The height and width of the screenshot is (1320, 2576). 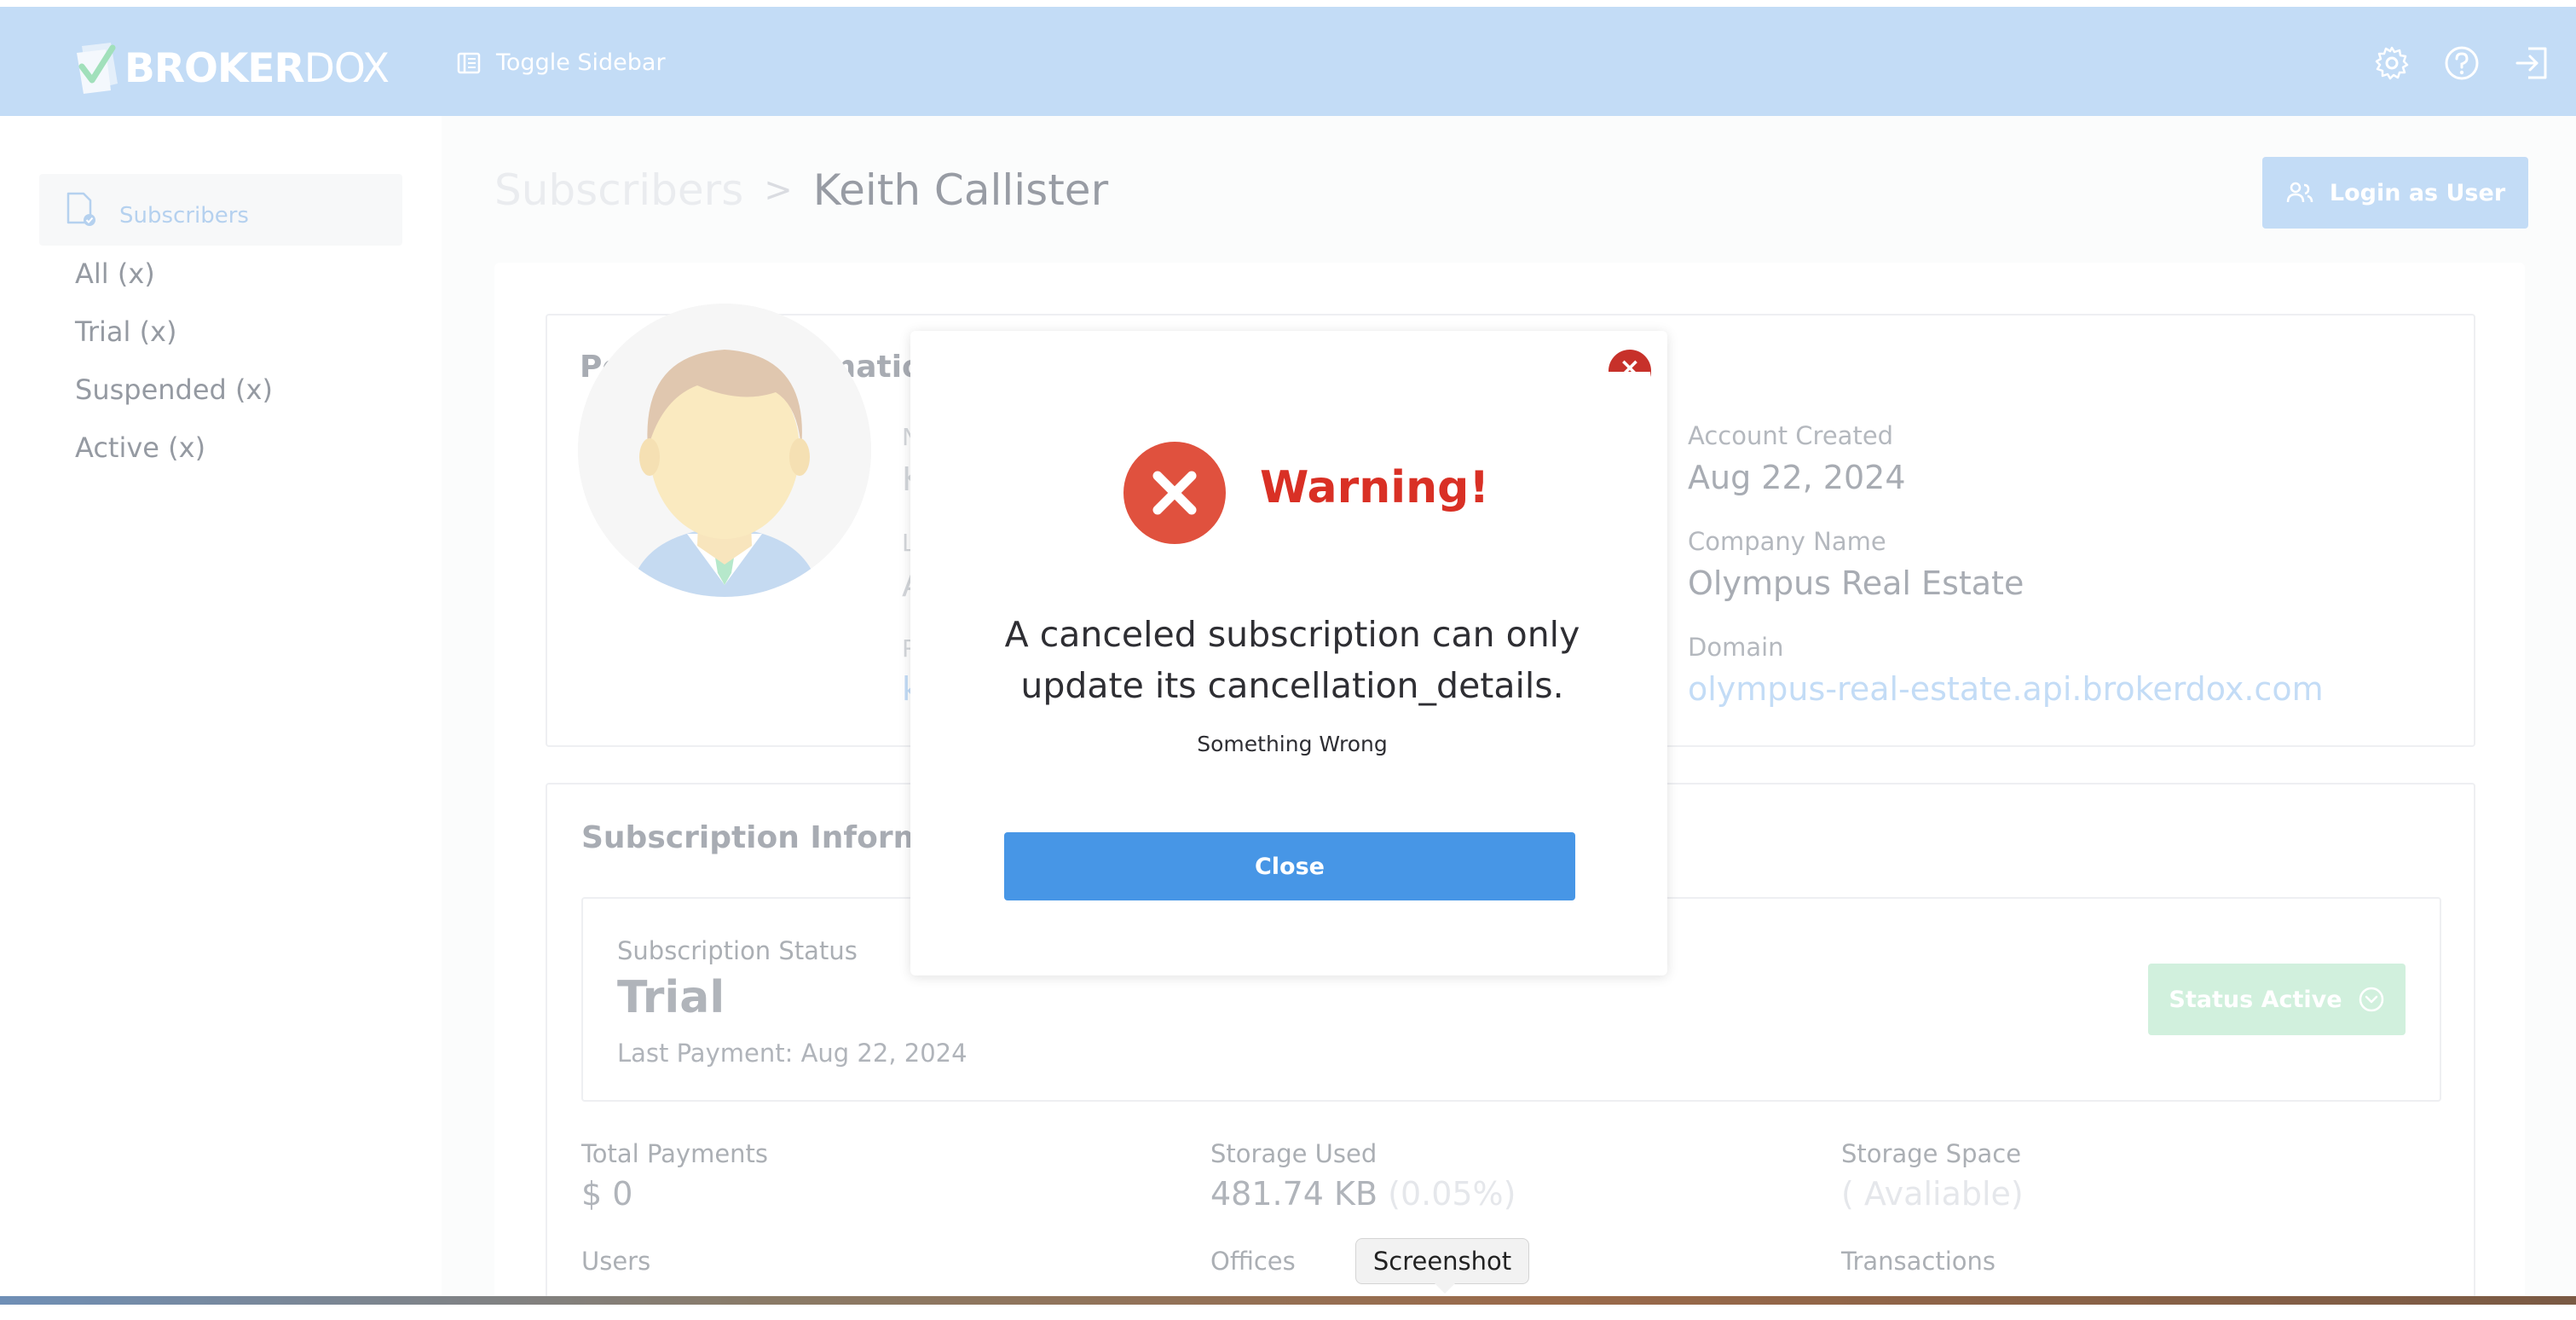 I want to click on desktop-background-strip, so click(x=1288, y=1300).